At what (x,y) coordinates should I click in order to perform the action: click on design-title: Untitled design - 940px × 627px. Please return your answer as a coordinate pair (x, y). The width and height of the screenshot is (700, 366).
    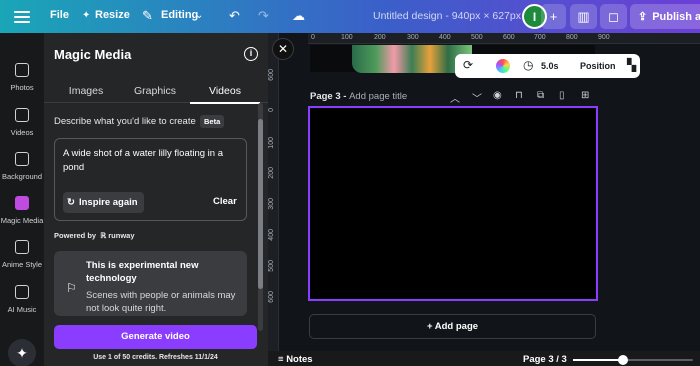
    Looking at the image, I should click on (447, 16).